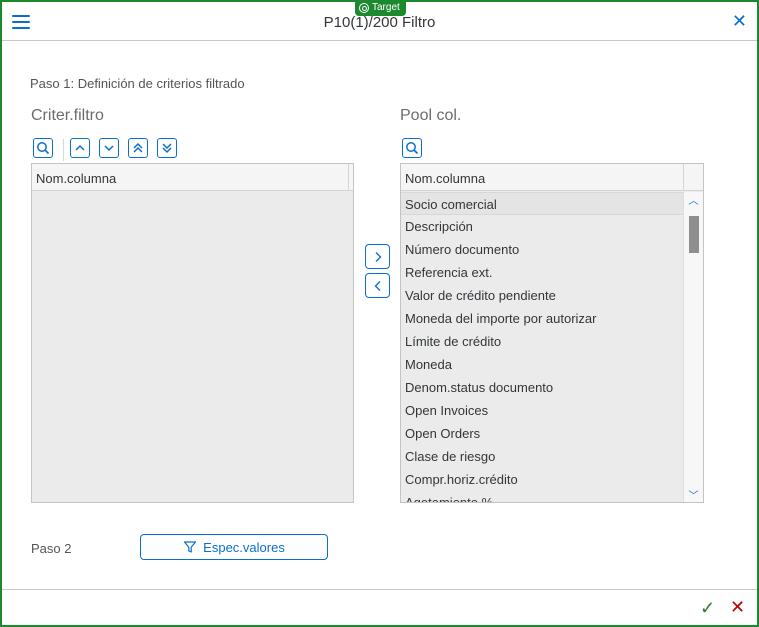  I want to click on list-item: Clase de riesgo, so click(542, 456).